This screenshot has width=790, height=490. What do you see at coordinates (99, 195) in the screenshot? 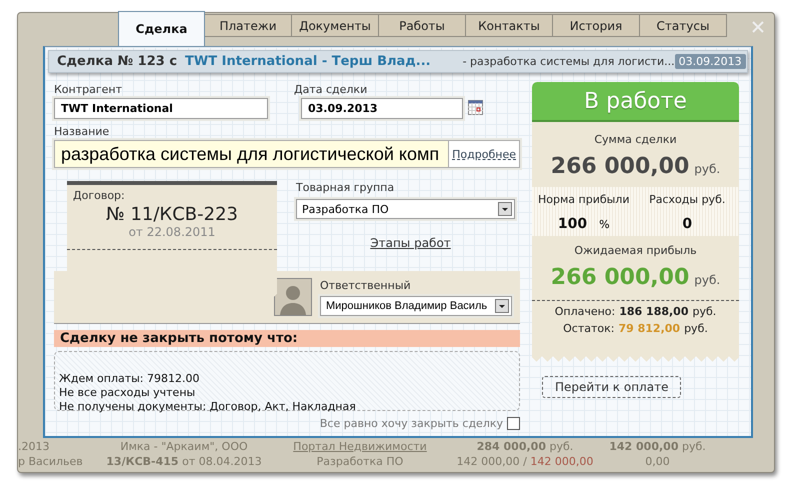
I see `contract-label: Договор:` at bounding box center [99, 195].